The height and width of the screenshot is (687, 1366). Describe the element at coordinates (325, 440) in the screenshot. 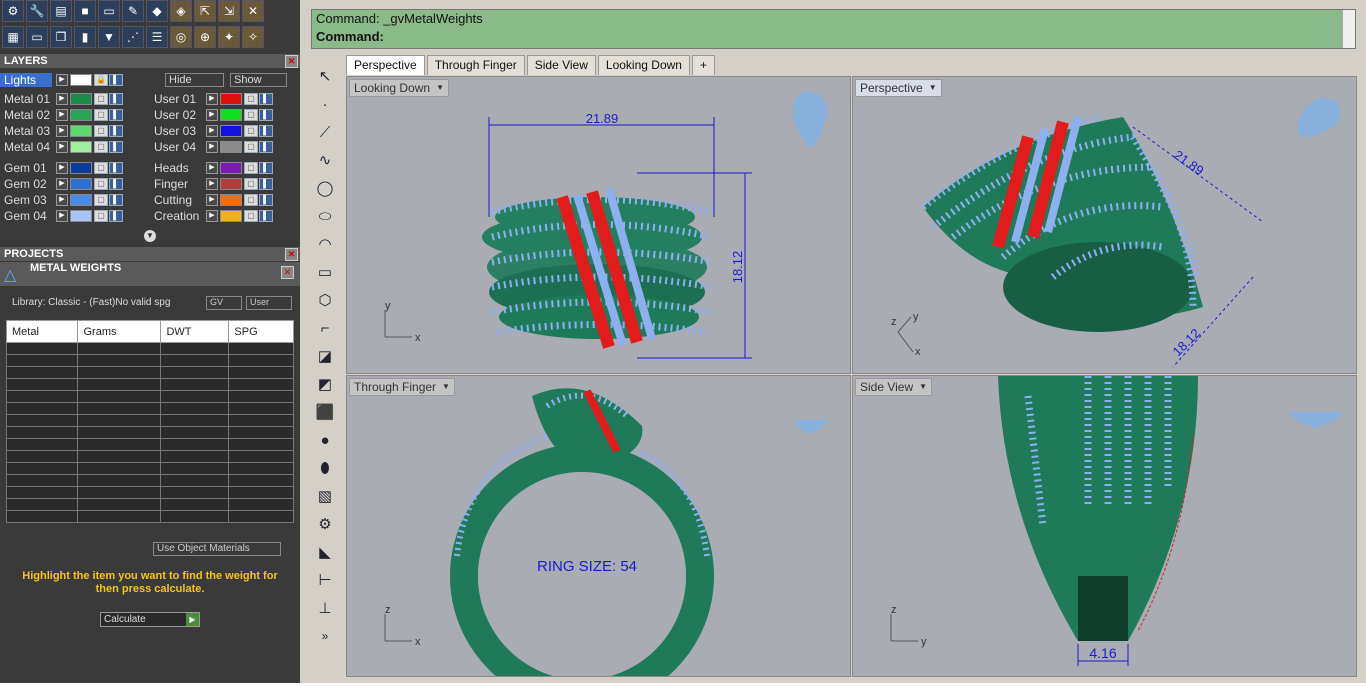

I see `sphere-icon: ●` at that location.